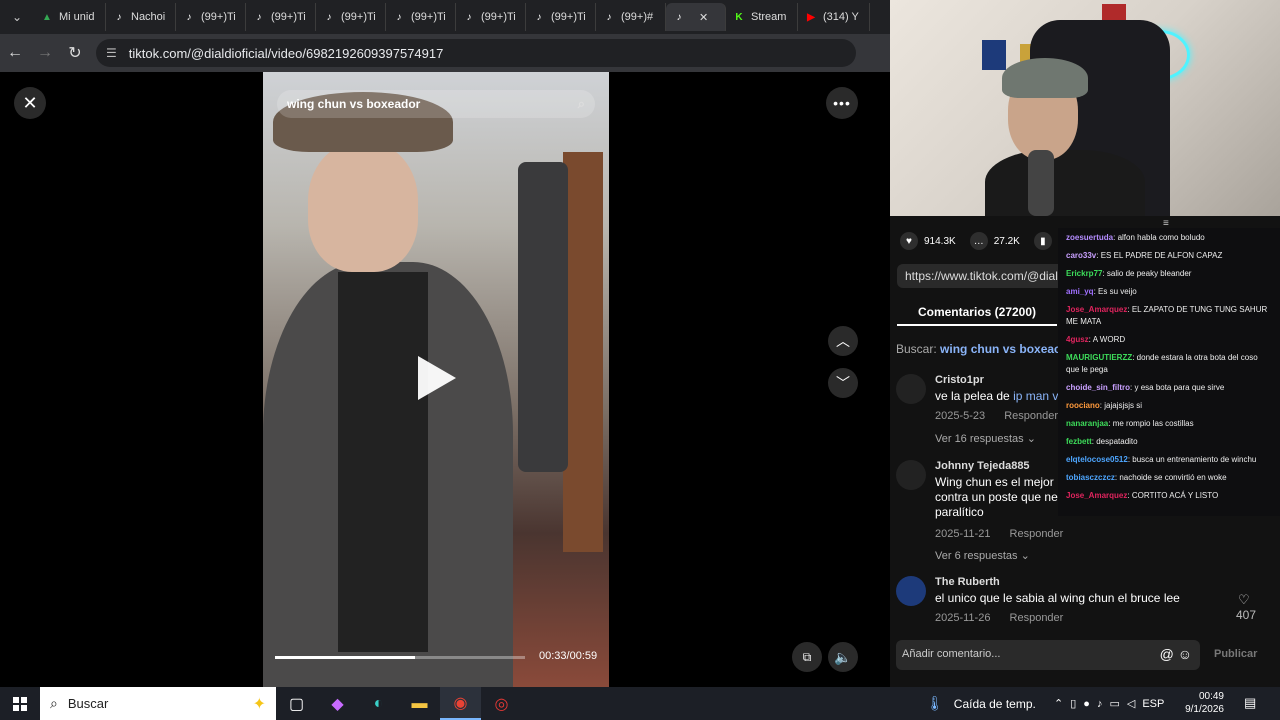  What do you see at coordinates (982, 466) in the screenshot?
I see `comment-user: Johnny Tejeda885` at bounding box center [982, 466].